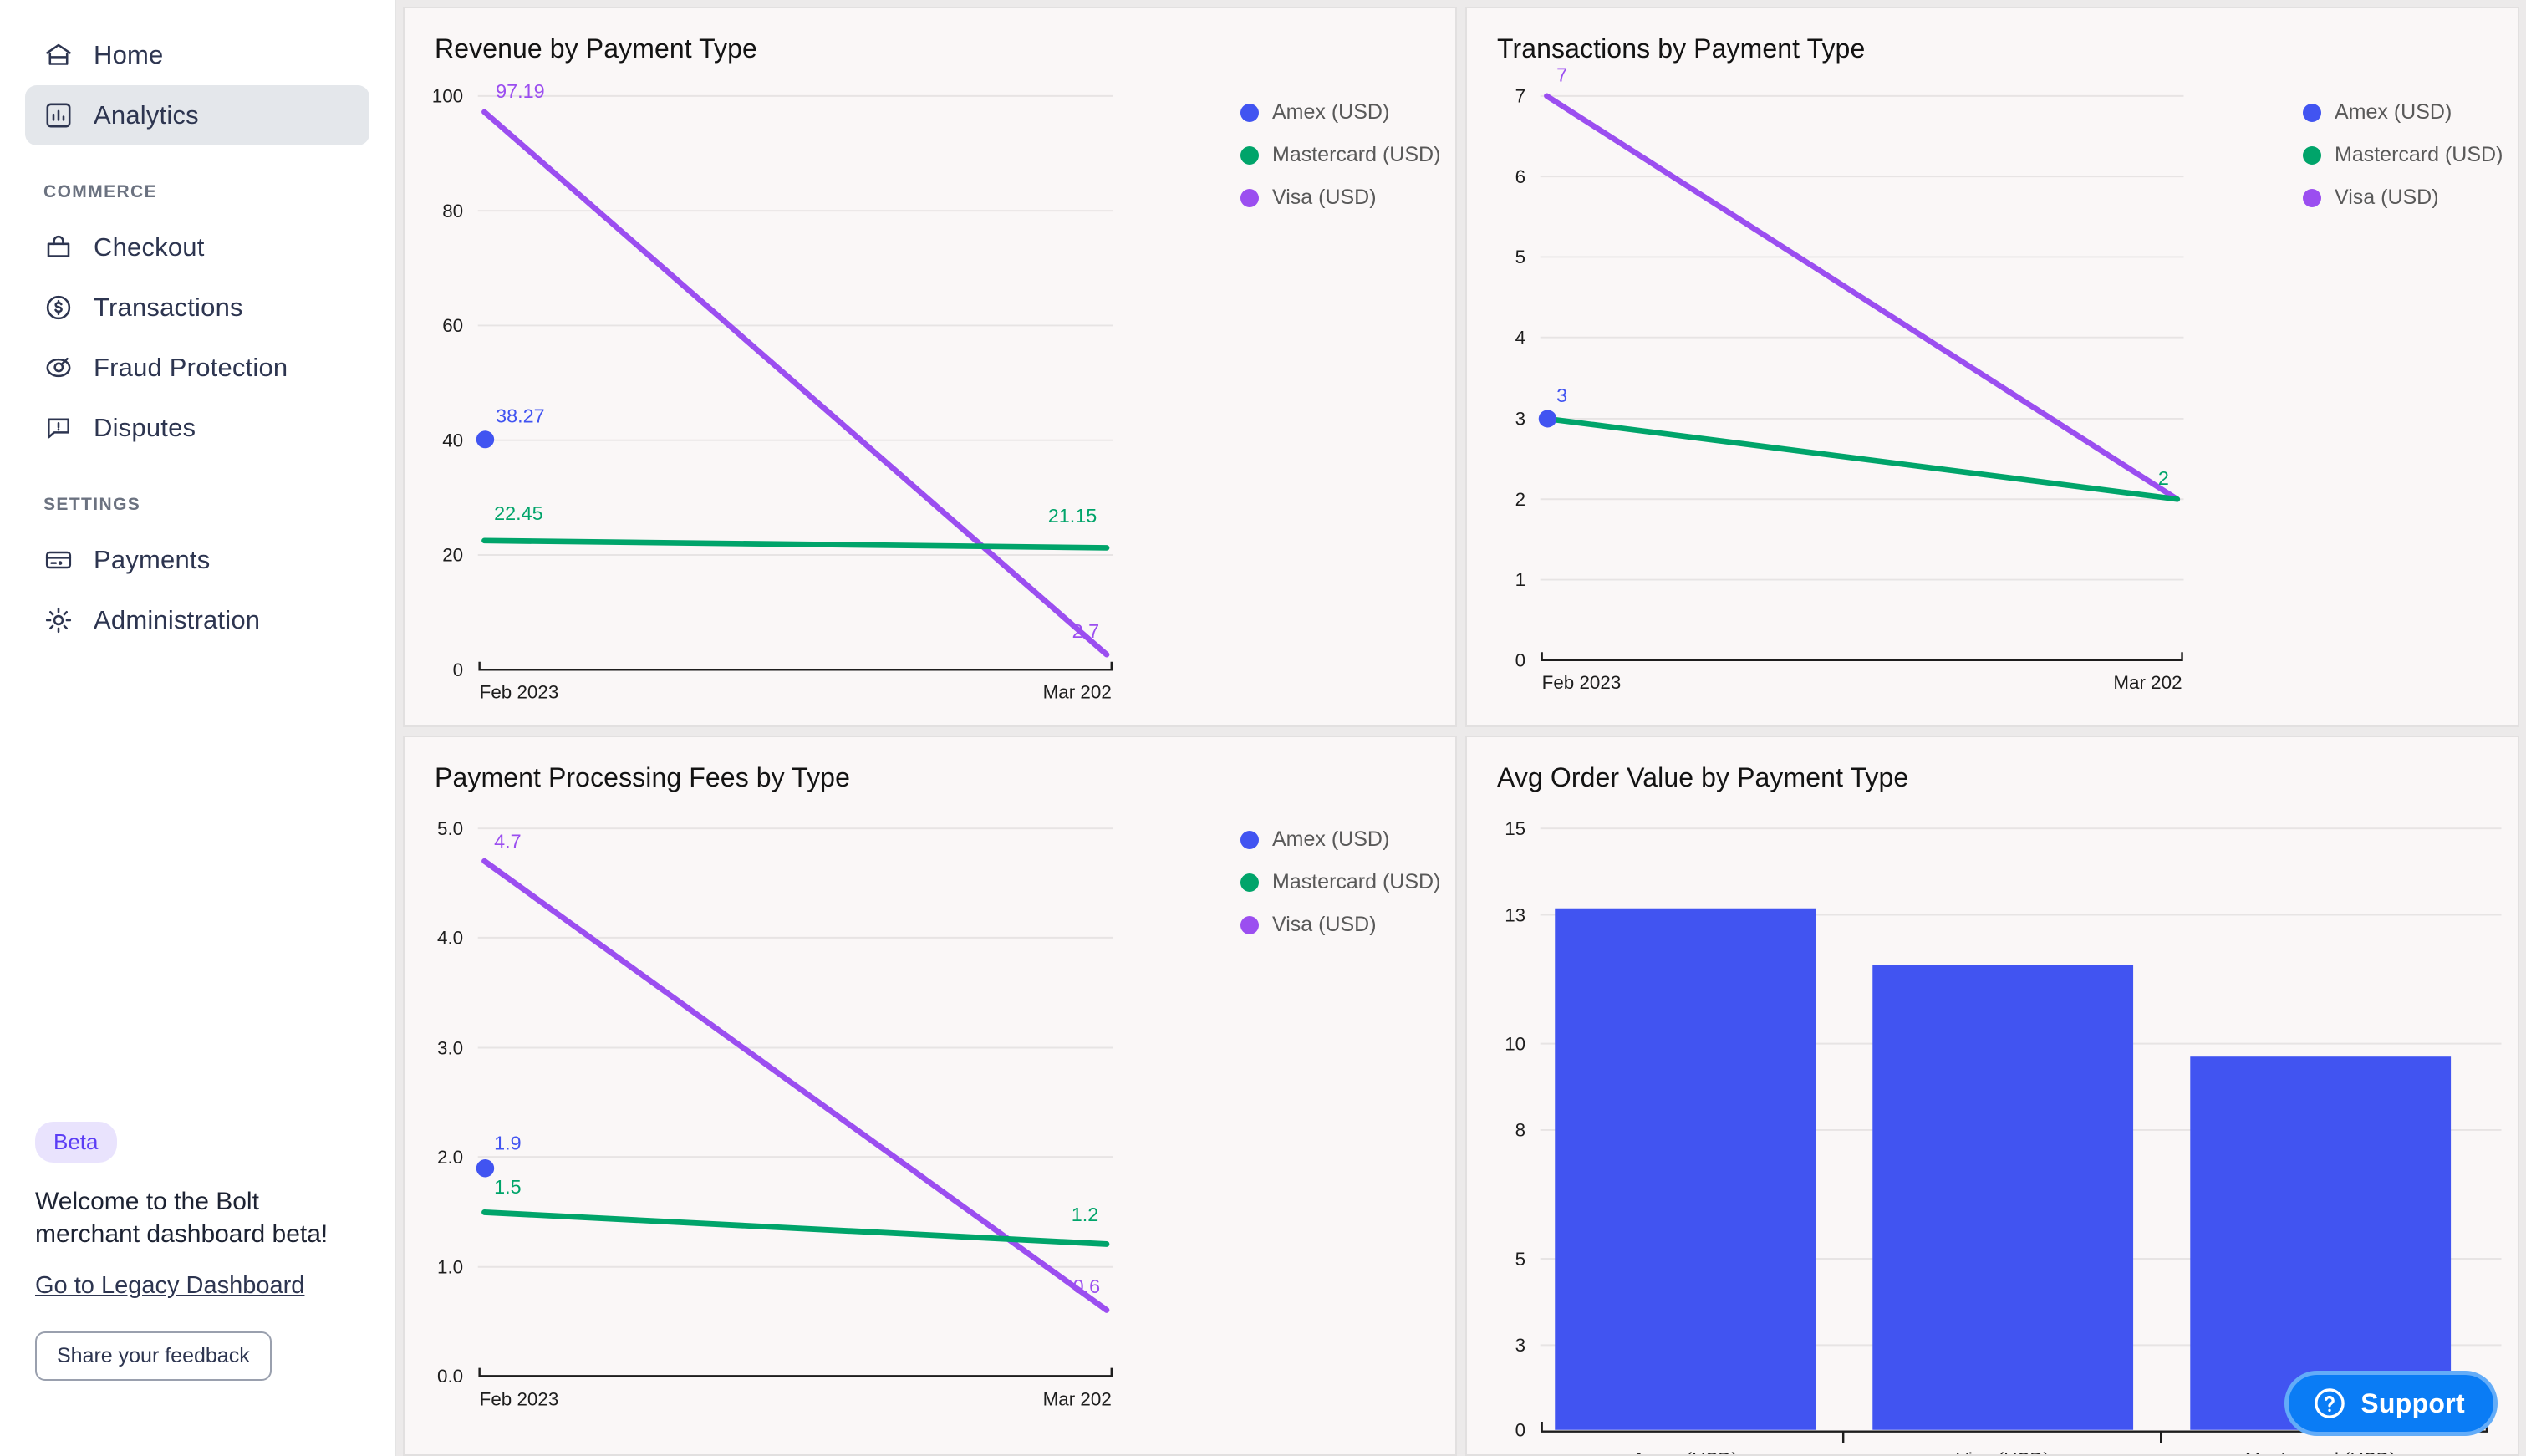 The width and height of the screenshot is (2526, 1456). I want to click on chat-alert-icon, so click(58, 428).